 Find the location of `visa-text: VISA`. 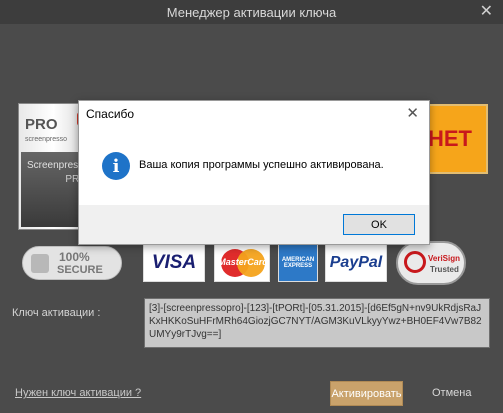

visa-text: VISA is located at coordinates (174, 262).